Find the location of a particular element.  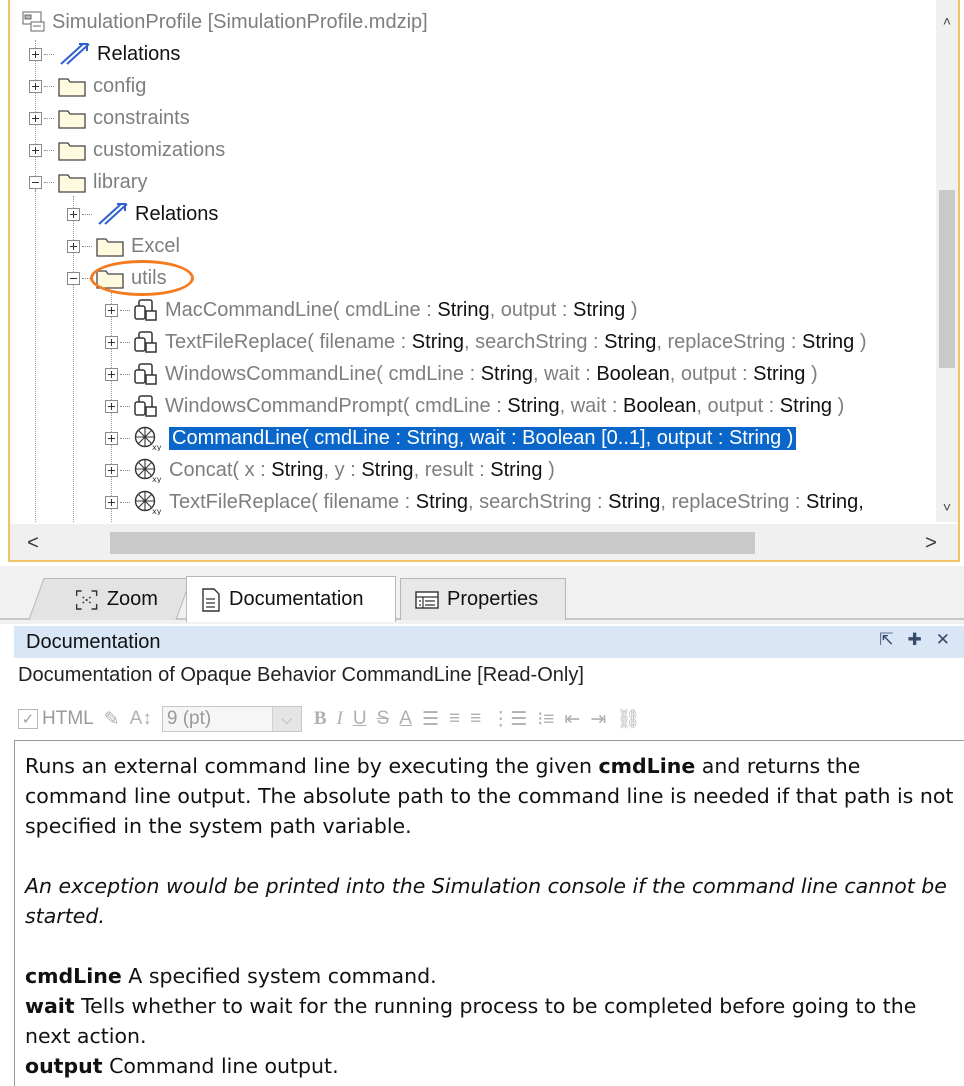

highlight-ring is located at coordinates (142, 278).